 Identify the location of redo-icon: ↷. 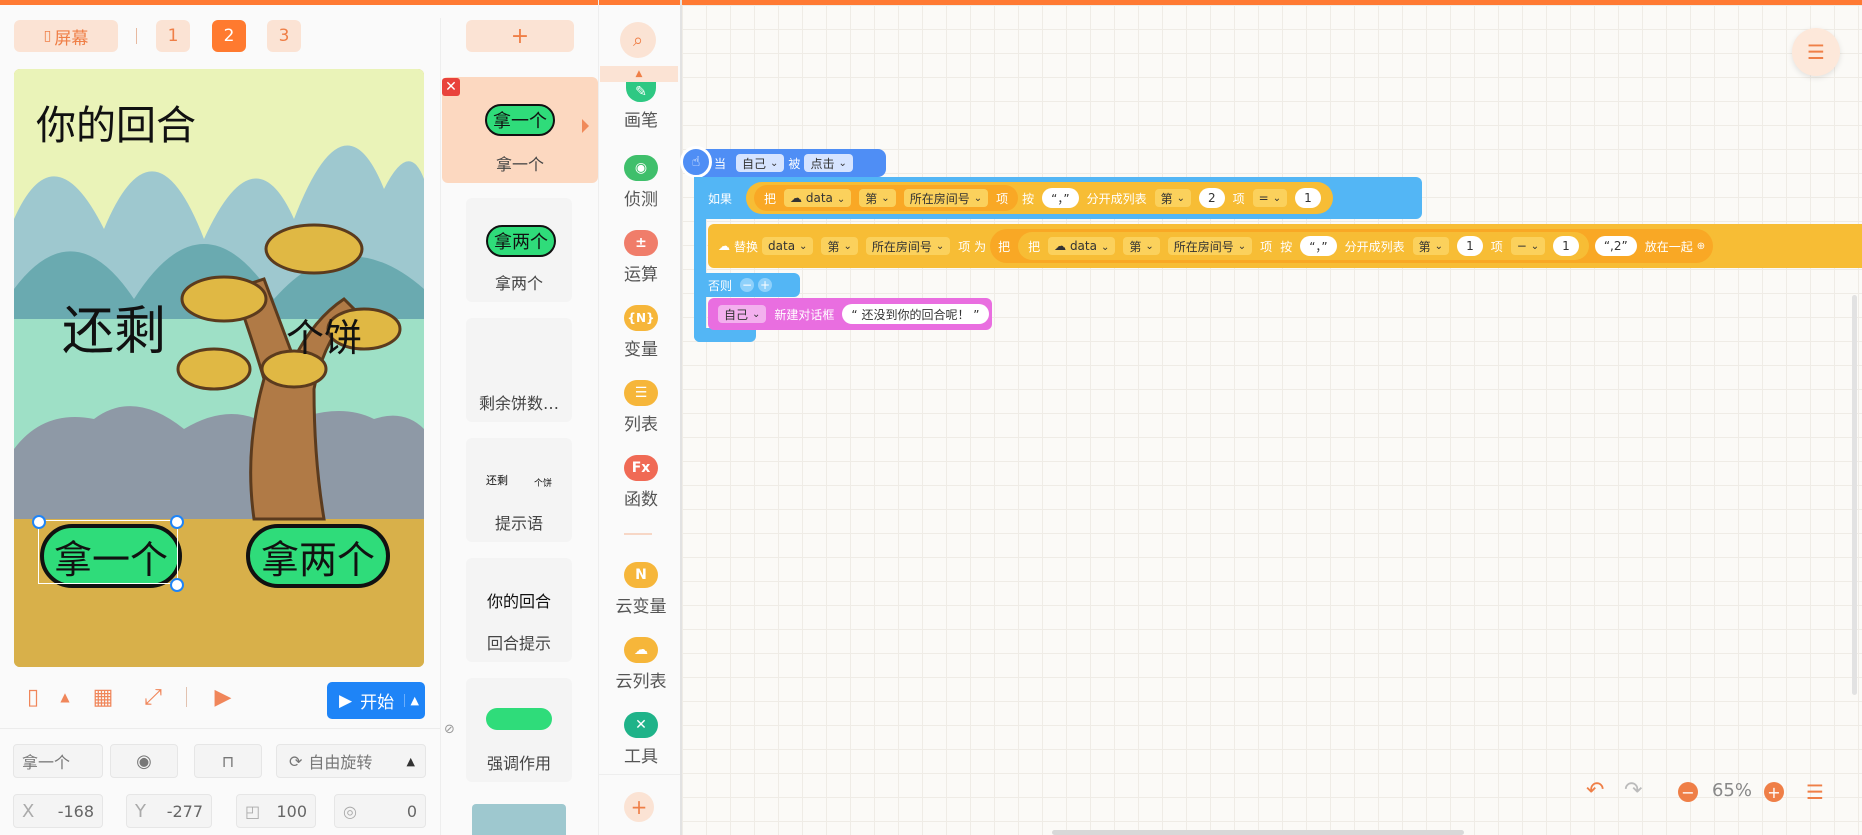
(1637, 791).